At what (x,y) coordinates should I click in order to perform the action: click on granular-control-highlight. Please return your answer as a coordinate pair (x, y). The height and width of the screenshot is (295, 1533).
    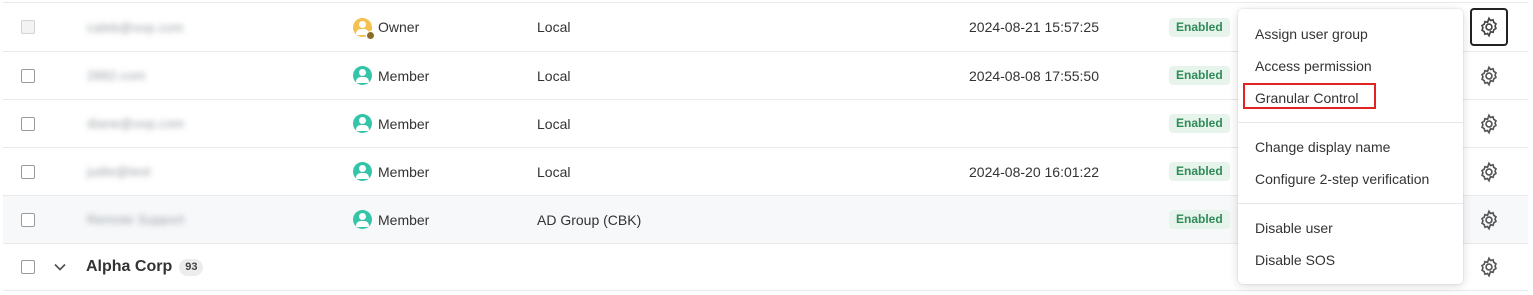
    Looking at the image, I should click on (1309, 96).